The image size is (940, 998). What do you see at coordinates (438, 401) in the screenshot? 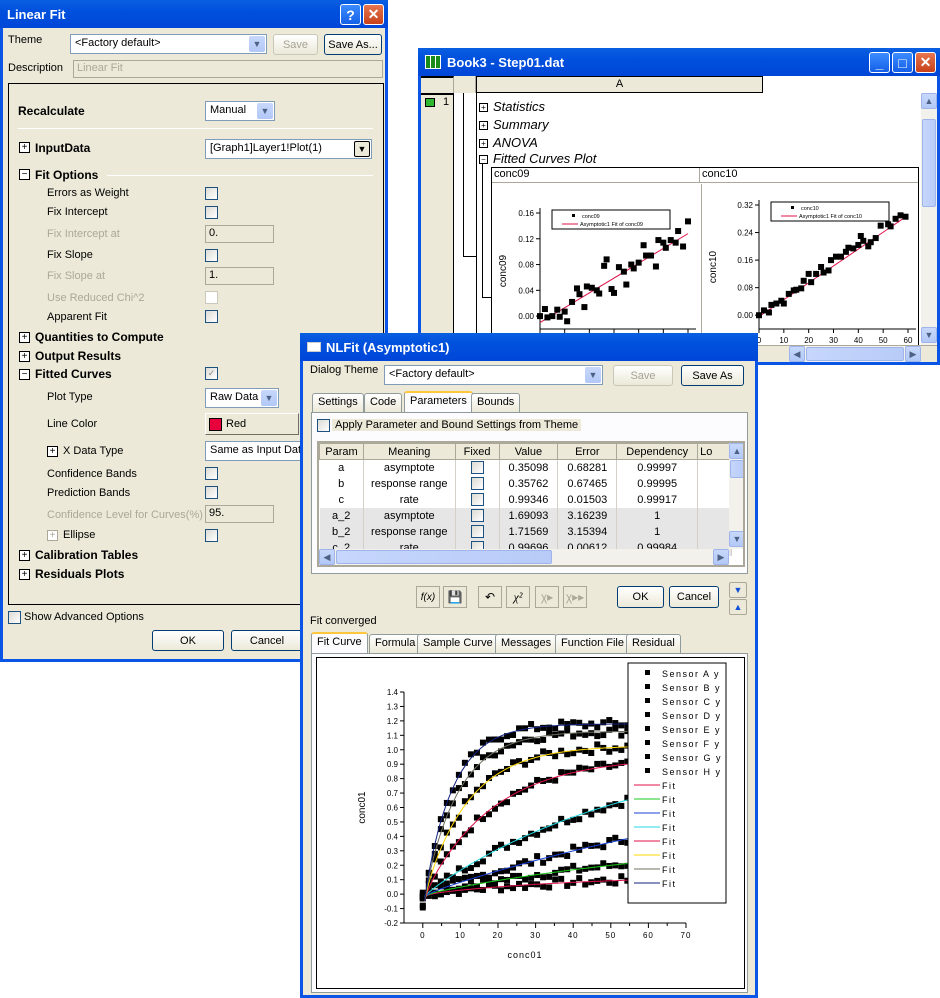
I see `tab-parameters: Parameters` at bounding box center [438, 401].